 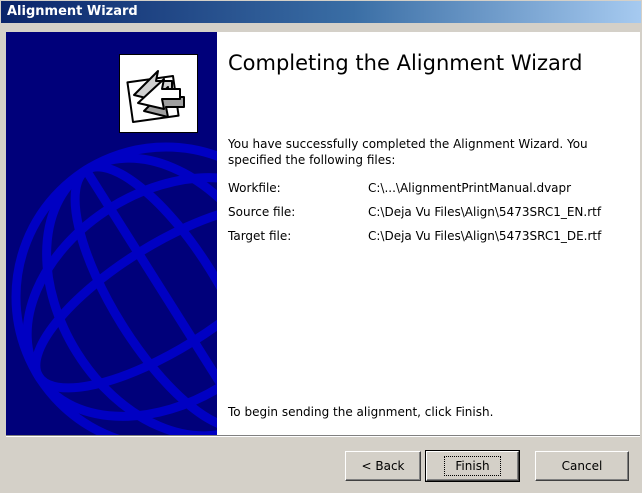 I want to click on wizard-logo, so click(x=158, y=93).